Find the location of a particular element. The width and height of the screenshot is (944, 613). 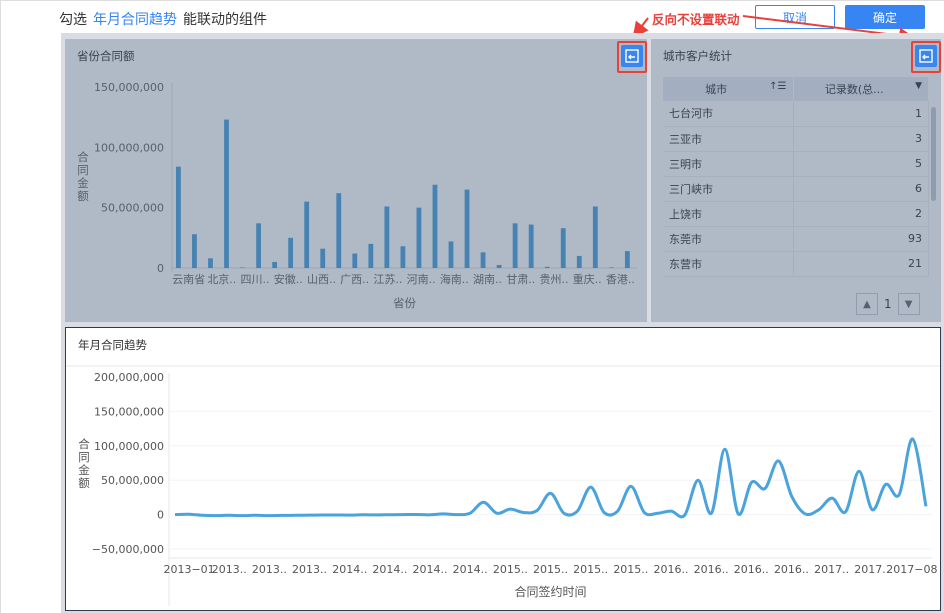

page-number: 1 is located at coordinates (888, 304).